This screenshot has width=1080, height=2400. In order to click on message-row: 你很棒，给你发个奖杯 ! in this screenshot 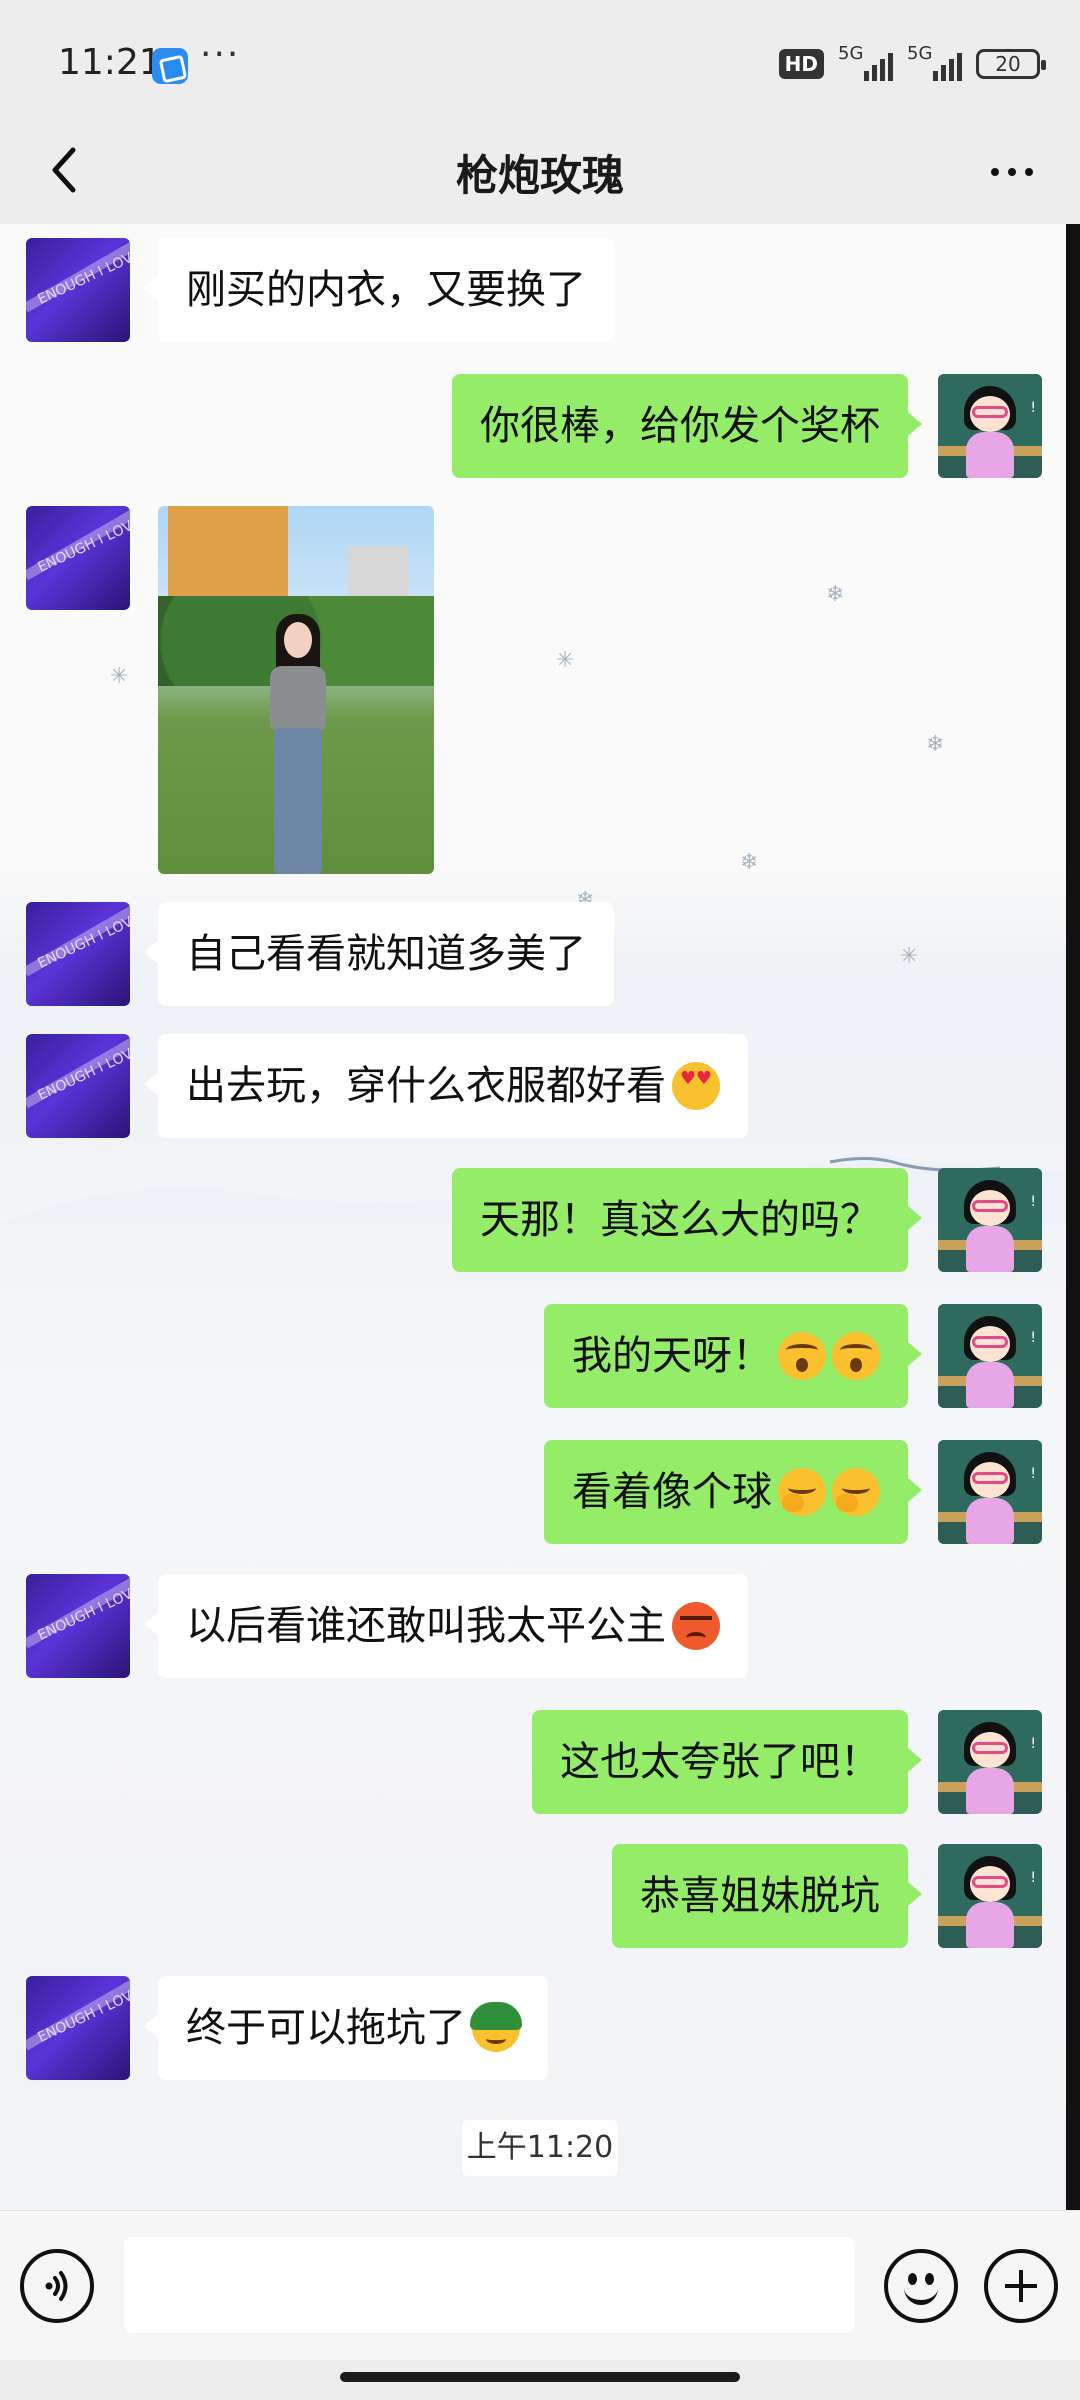, I will do `click(533, 426)`.